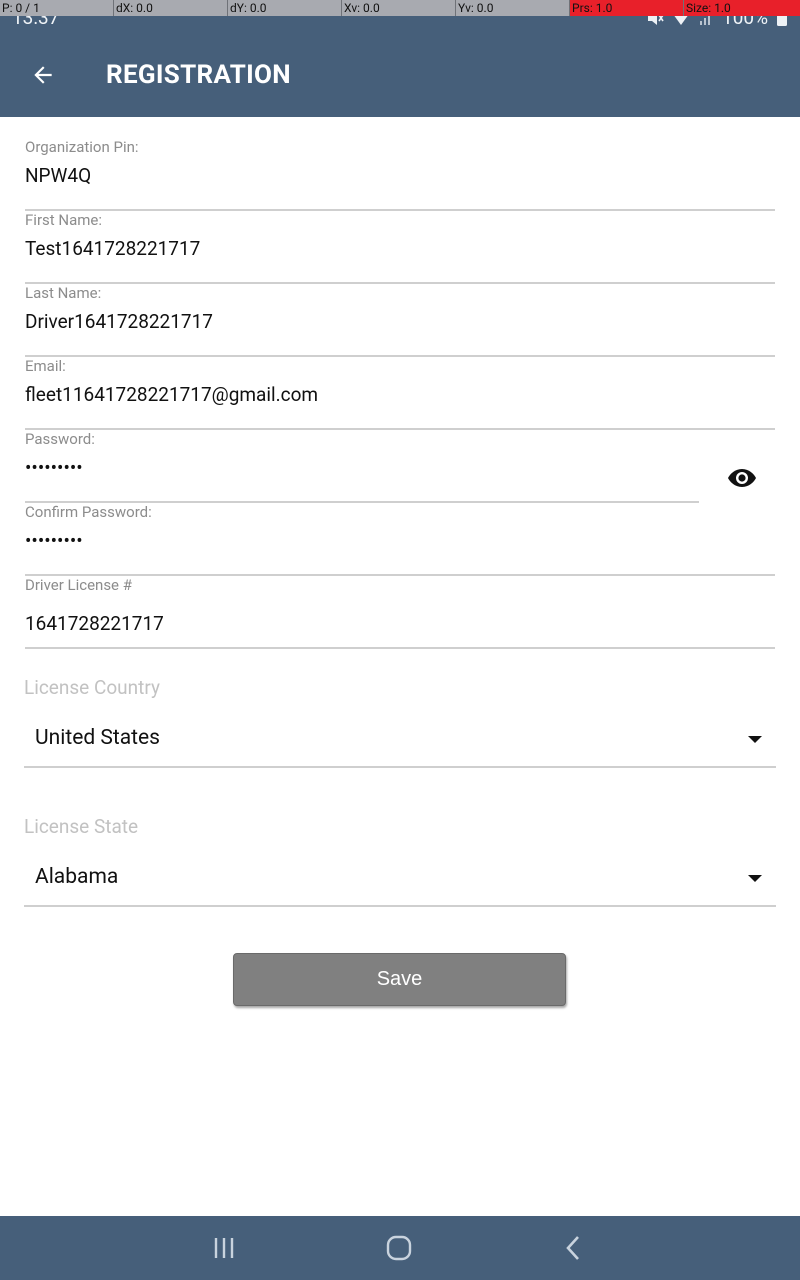 Image resolution: width=800 pixels, height=1280 pixels. Describe the element at coordinates (399, 979) in the screenshot. I see `save-button: Save` at that location.